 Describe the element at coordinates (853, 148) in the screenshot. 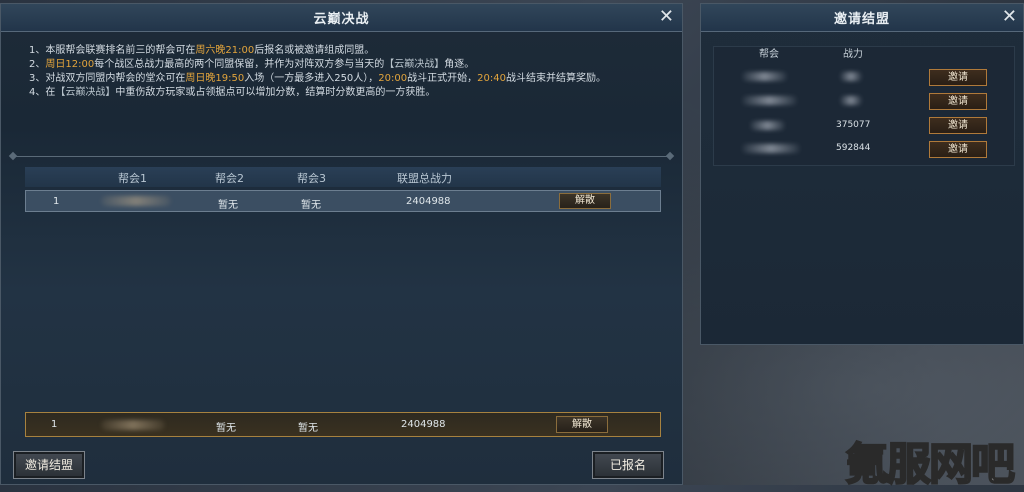

I see `guild-power: 592844` at that location.